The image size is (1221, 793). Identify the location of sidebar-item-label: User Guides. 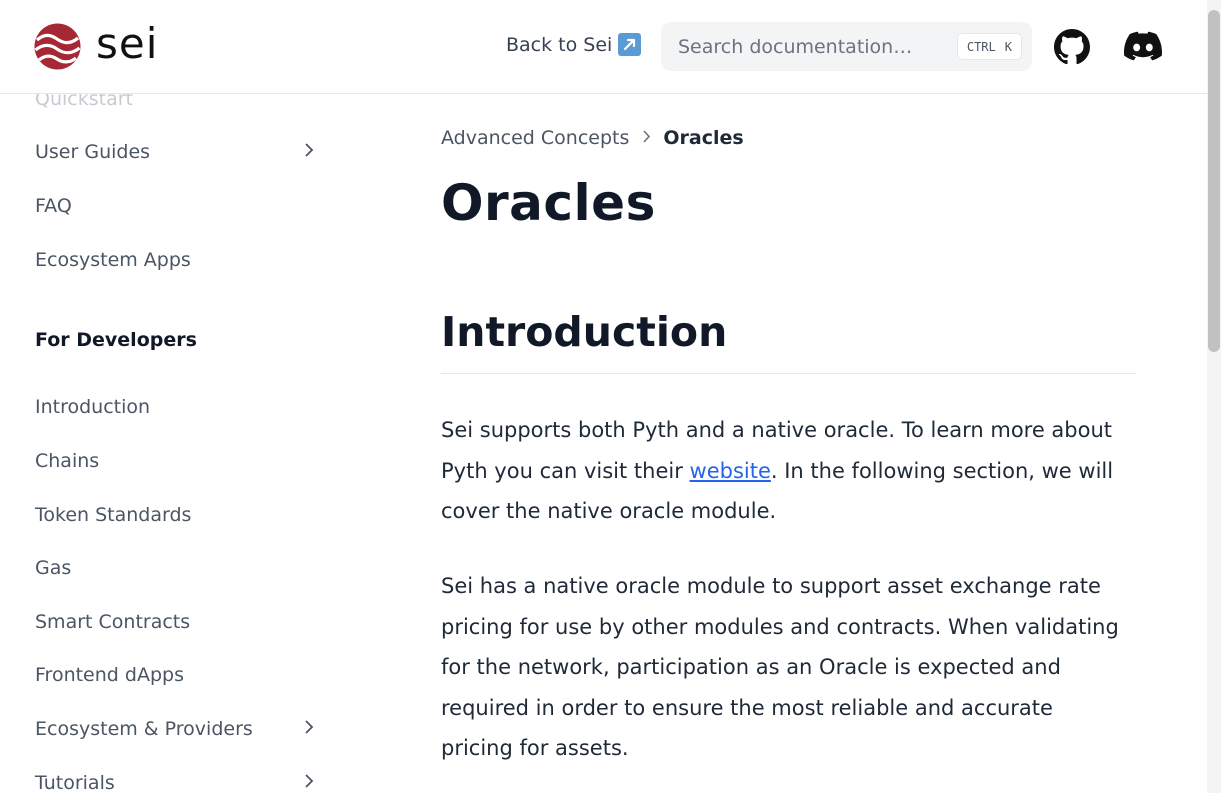
(93, 152).